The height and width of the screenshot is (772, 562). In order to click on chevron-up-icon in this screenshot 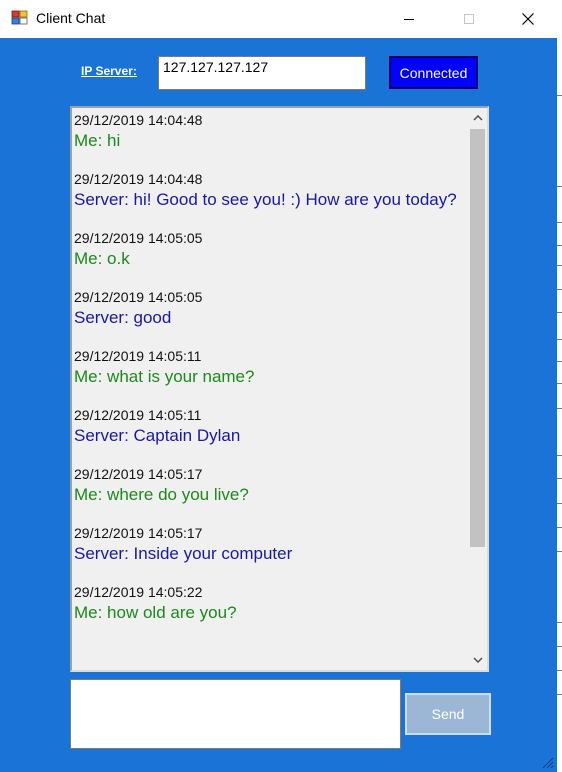, I will do `click(477, 118)`.